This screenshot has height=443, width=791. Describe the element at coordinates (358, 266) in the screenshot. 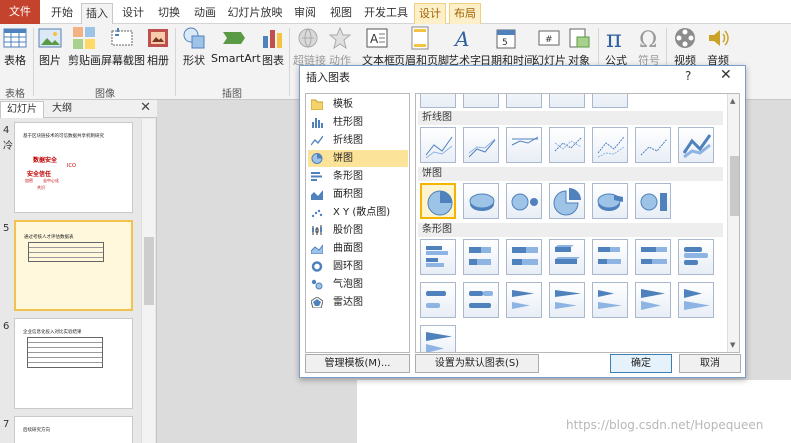

I see `category-doughnut: 圆环图` at that location.